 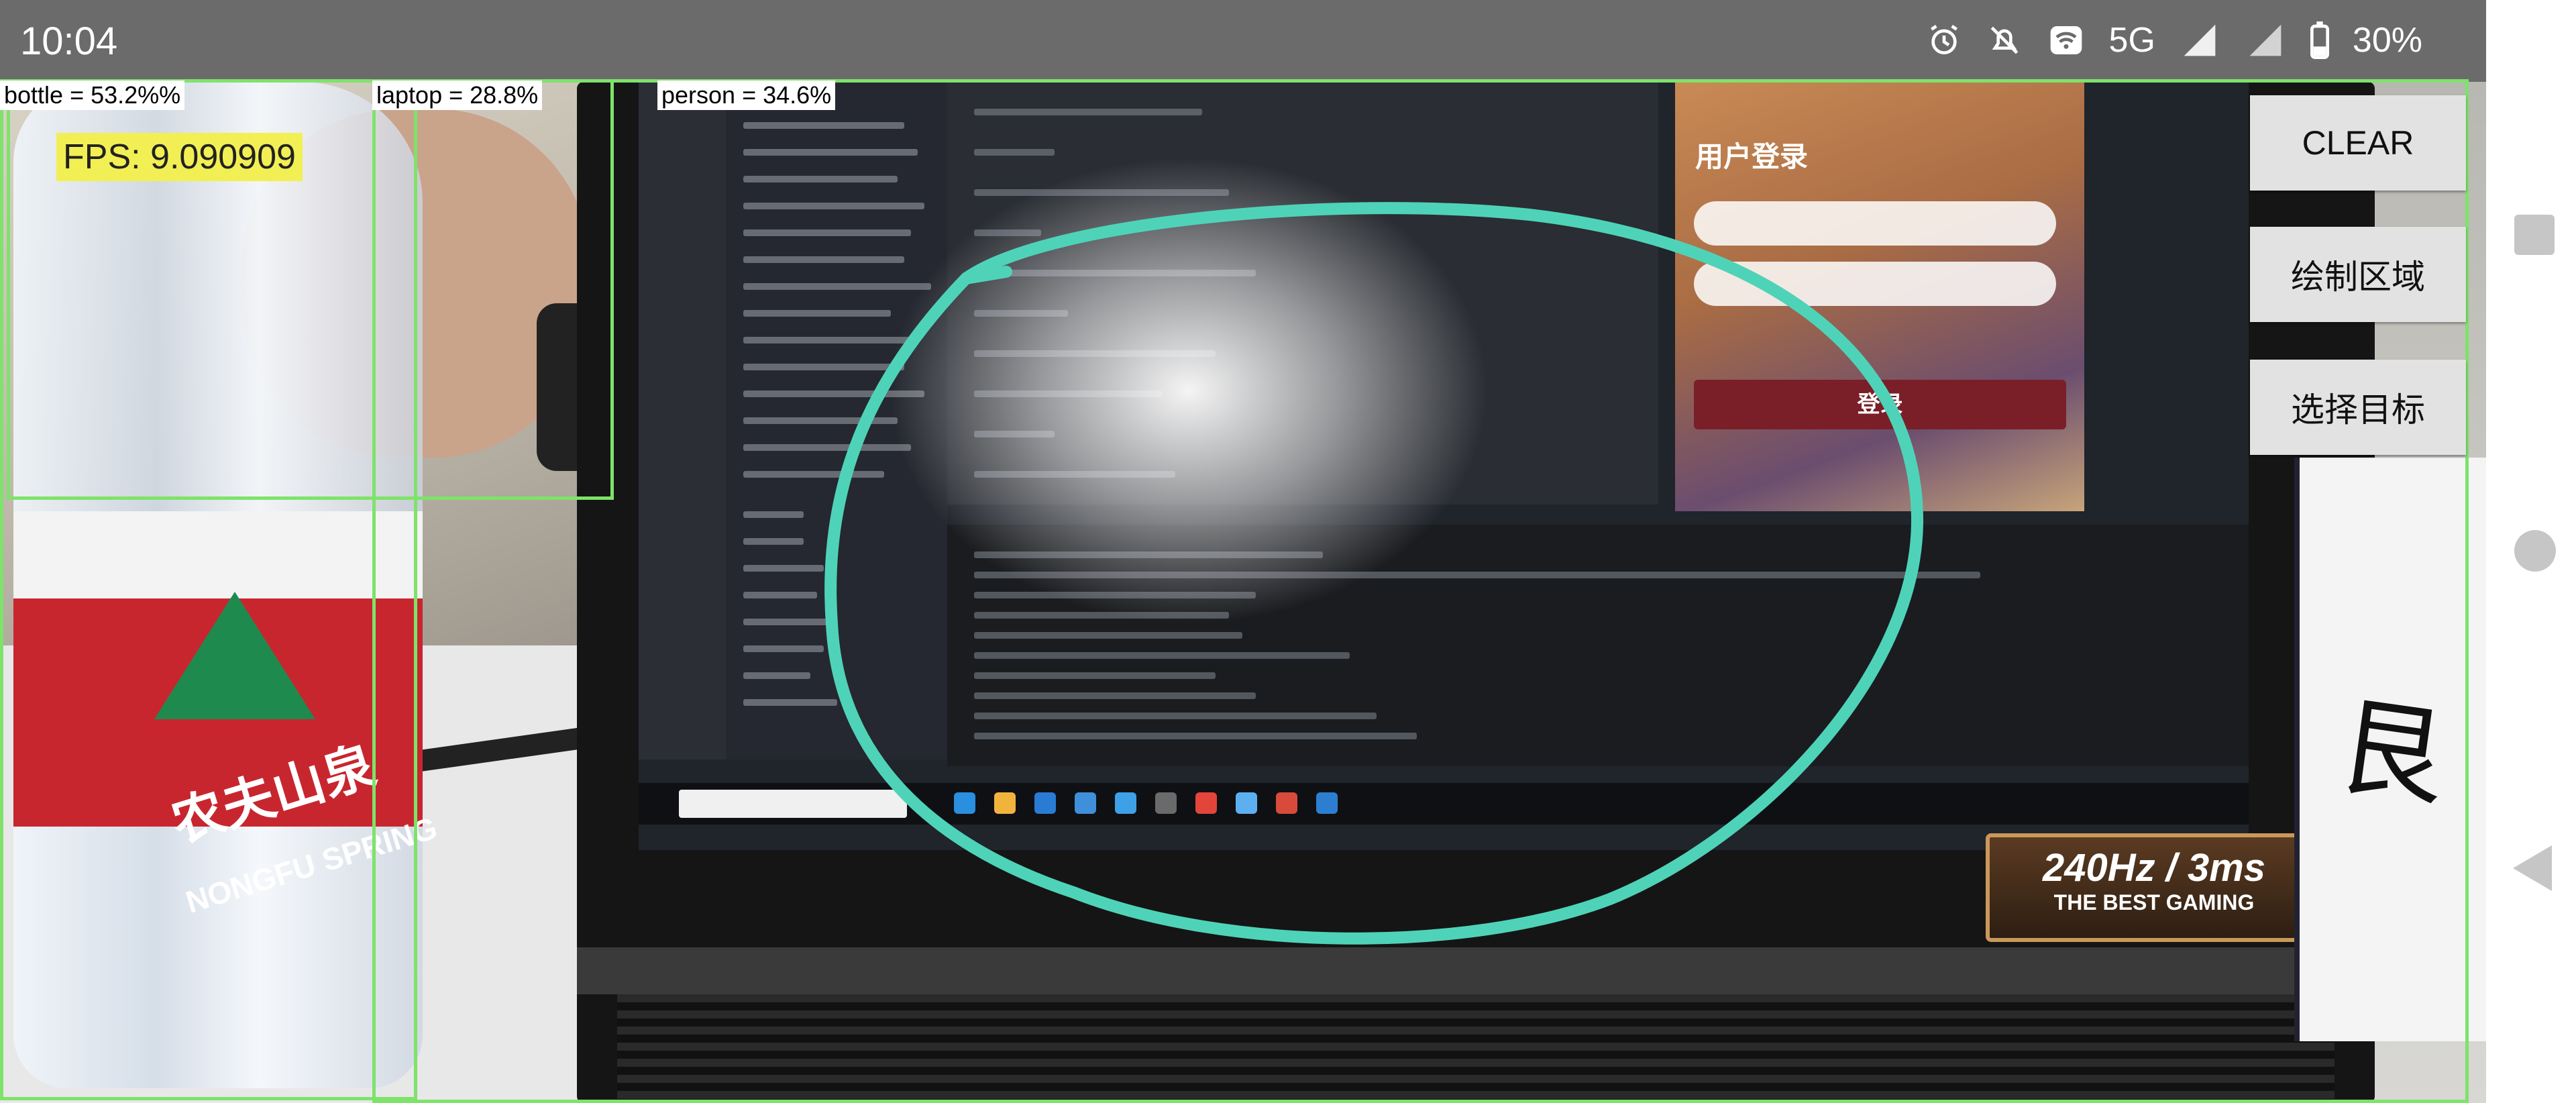 I want to click on back-icon, so click(x=2532, y=868).